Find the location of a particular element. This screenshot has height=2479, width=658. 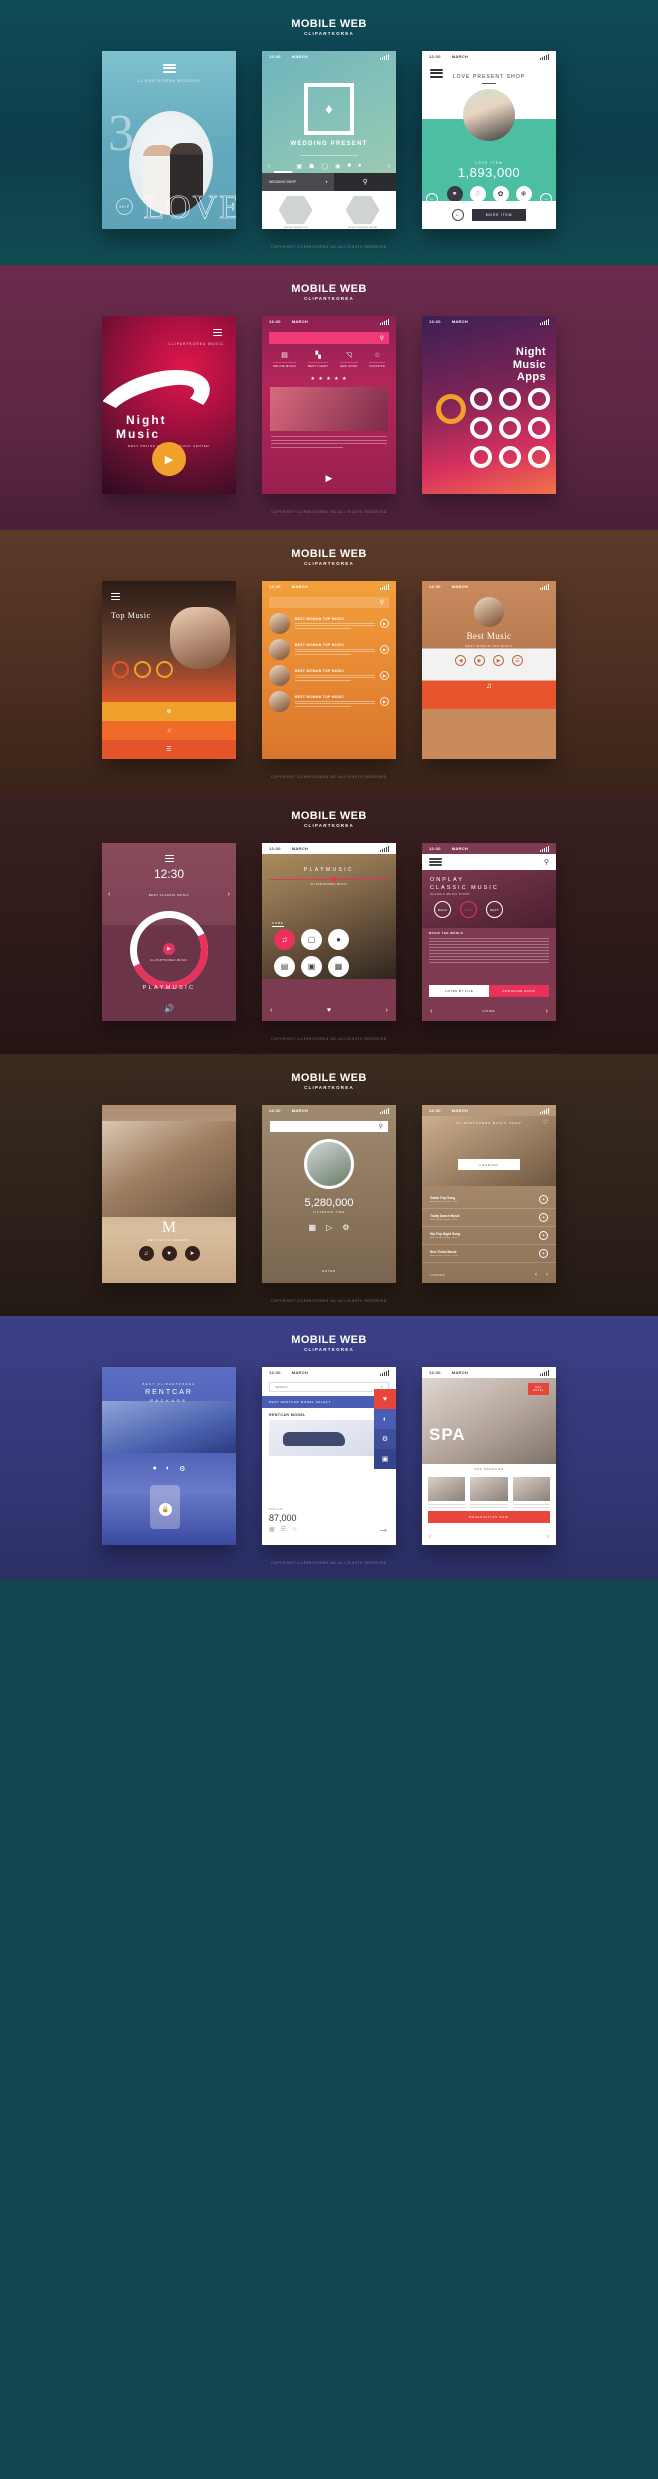

heart-icon: ♥ is located at coordinates (385, 1399).